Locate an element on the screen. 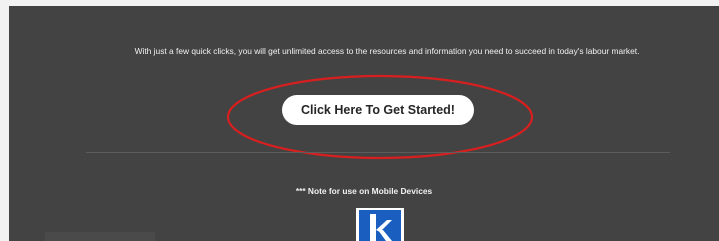  k-logo-icon is located at coordinates (380, 224).